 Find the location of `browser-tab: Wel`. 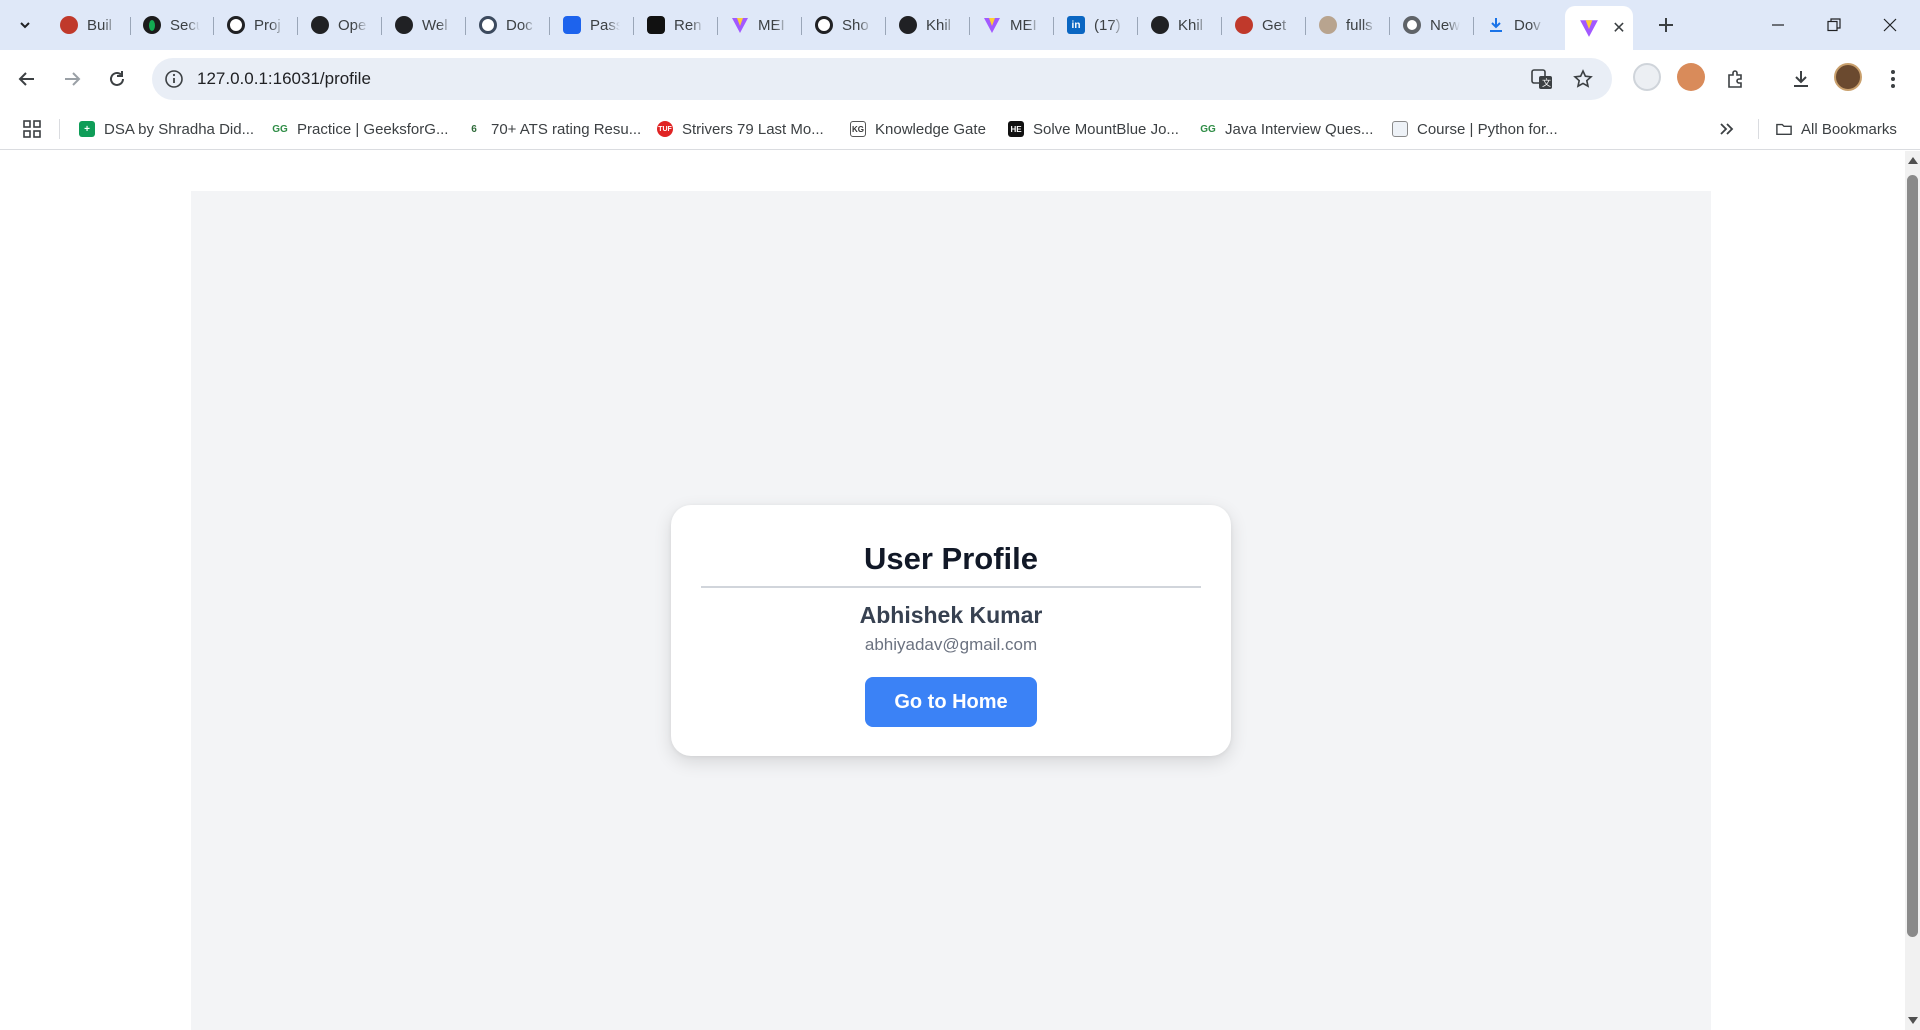

browser-tab: Wel is located at coordinates (426, 25).